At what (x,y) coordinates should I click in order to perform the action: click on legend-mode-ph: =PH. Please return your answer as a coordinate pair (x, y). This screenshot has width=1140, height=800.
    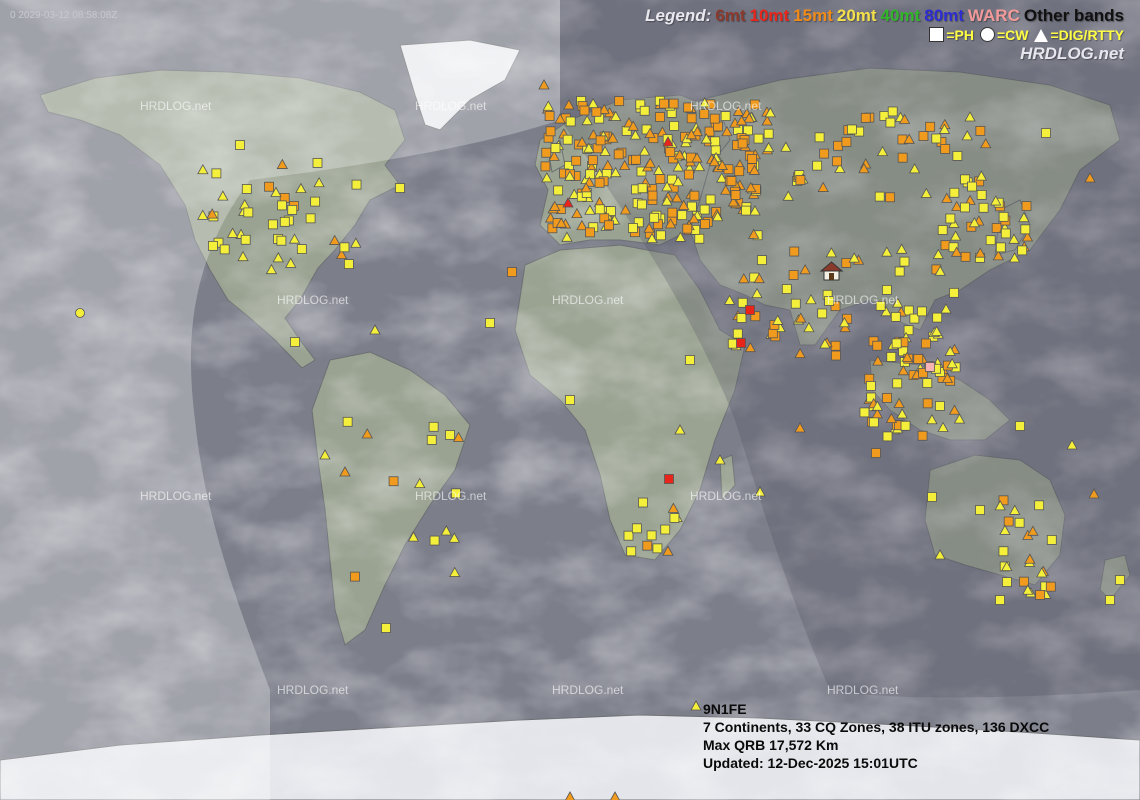
    Looking at the image, I should click on (960, 35).